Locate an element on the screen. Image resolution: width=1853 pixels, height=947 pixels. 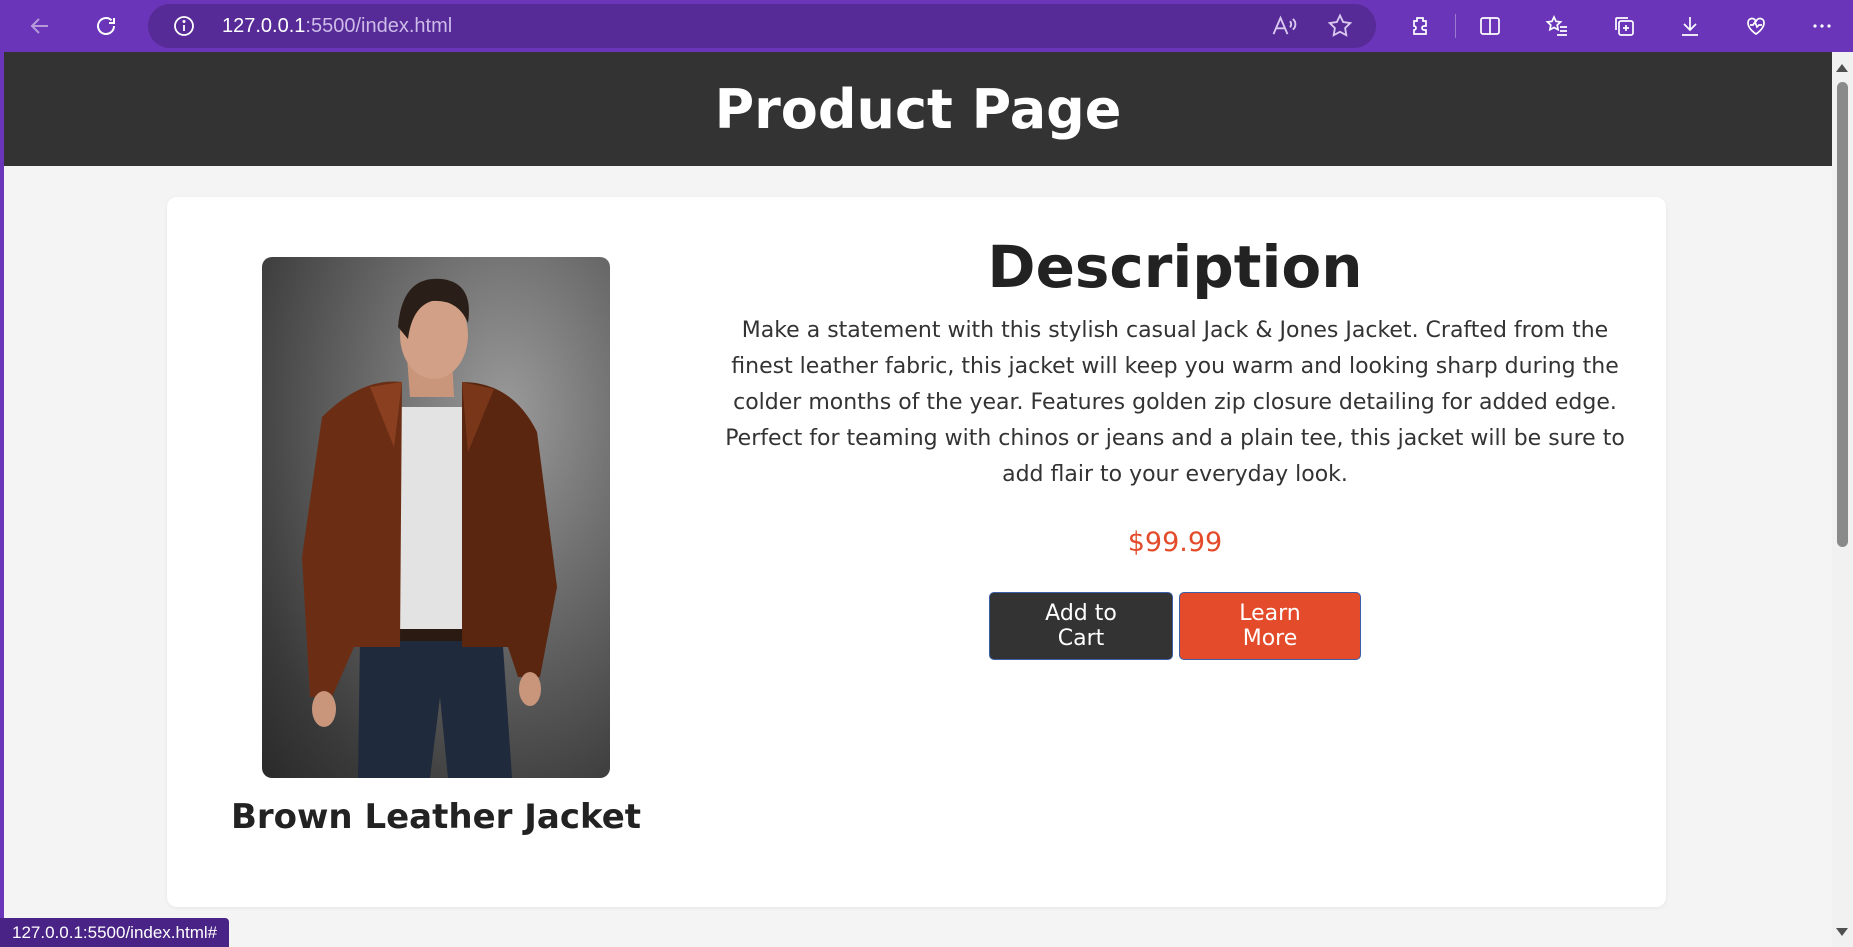
learn-more-button: Learn More is located at coordinates (1270, 626).